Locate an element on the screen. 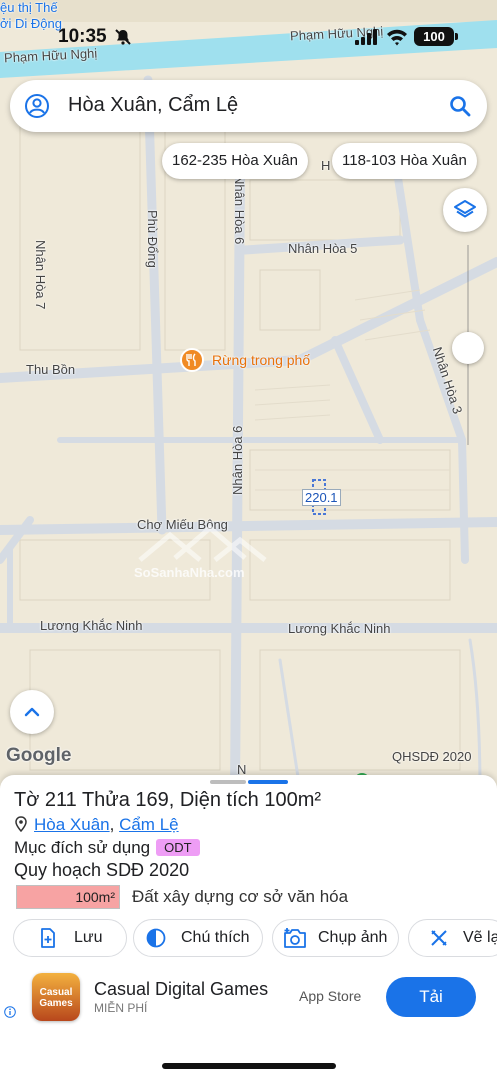 The width and height of the screenshot is (497, 1080). legend-swatch: 100m² is located at coordinates (68, 897).